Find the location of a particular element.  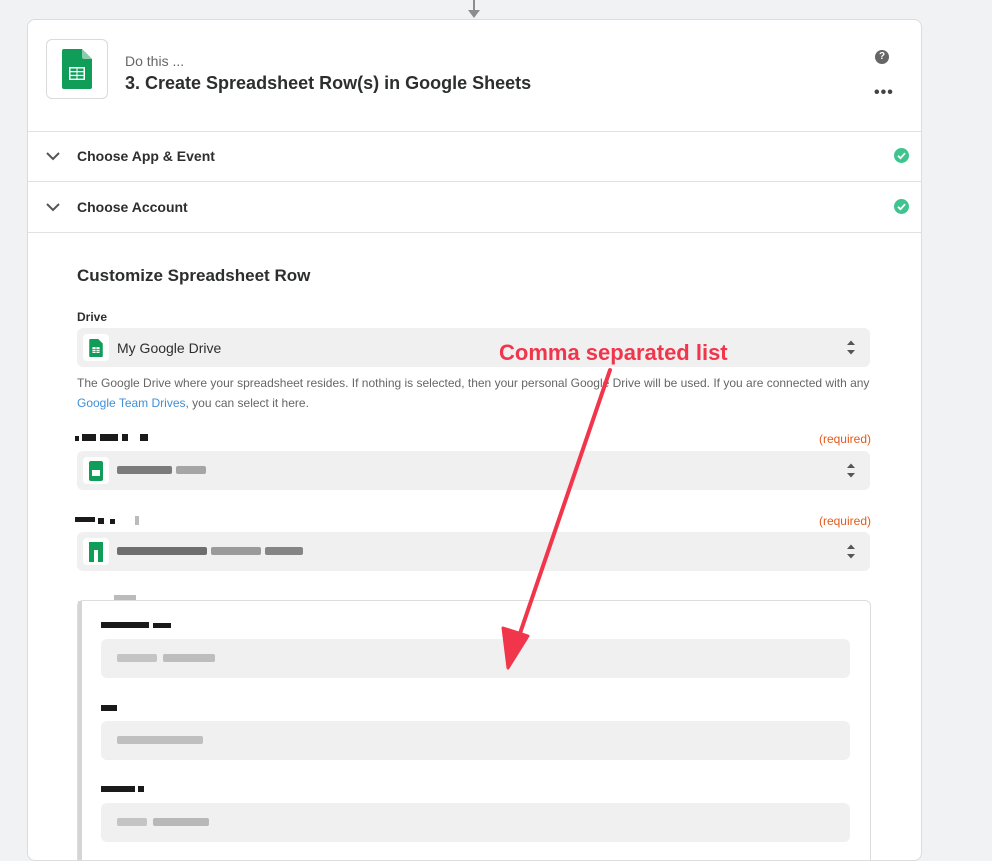

google-drive-sheets-icon is located at coordinates (96, 347).